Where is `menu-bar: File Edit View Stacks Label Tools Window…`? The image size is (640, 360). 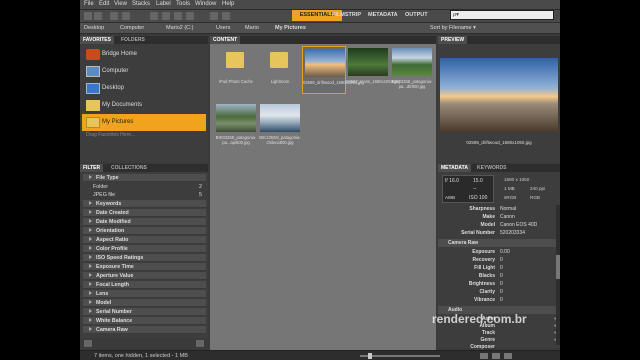
menu-bar: File Edit View Stacks Label Tools Window… is located at coordinates (320, 5).